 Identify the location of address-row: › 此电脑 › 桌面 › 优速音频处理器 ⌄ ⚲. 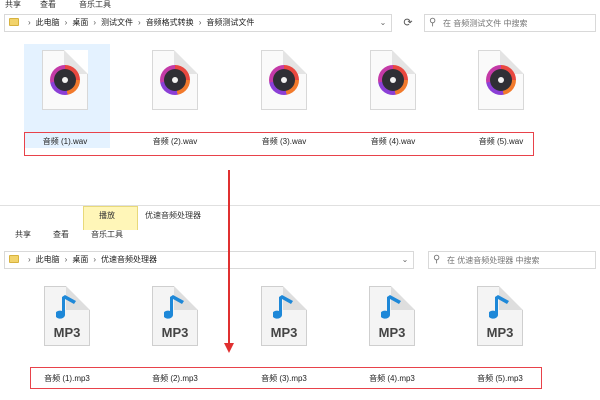
(300, 260).